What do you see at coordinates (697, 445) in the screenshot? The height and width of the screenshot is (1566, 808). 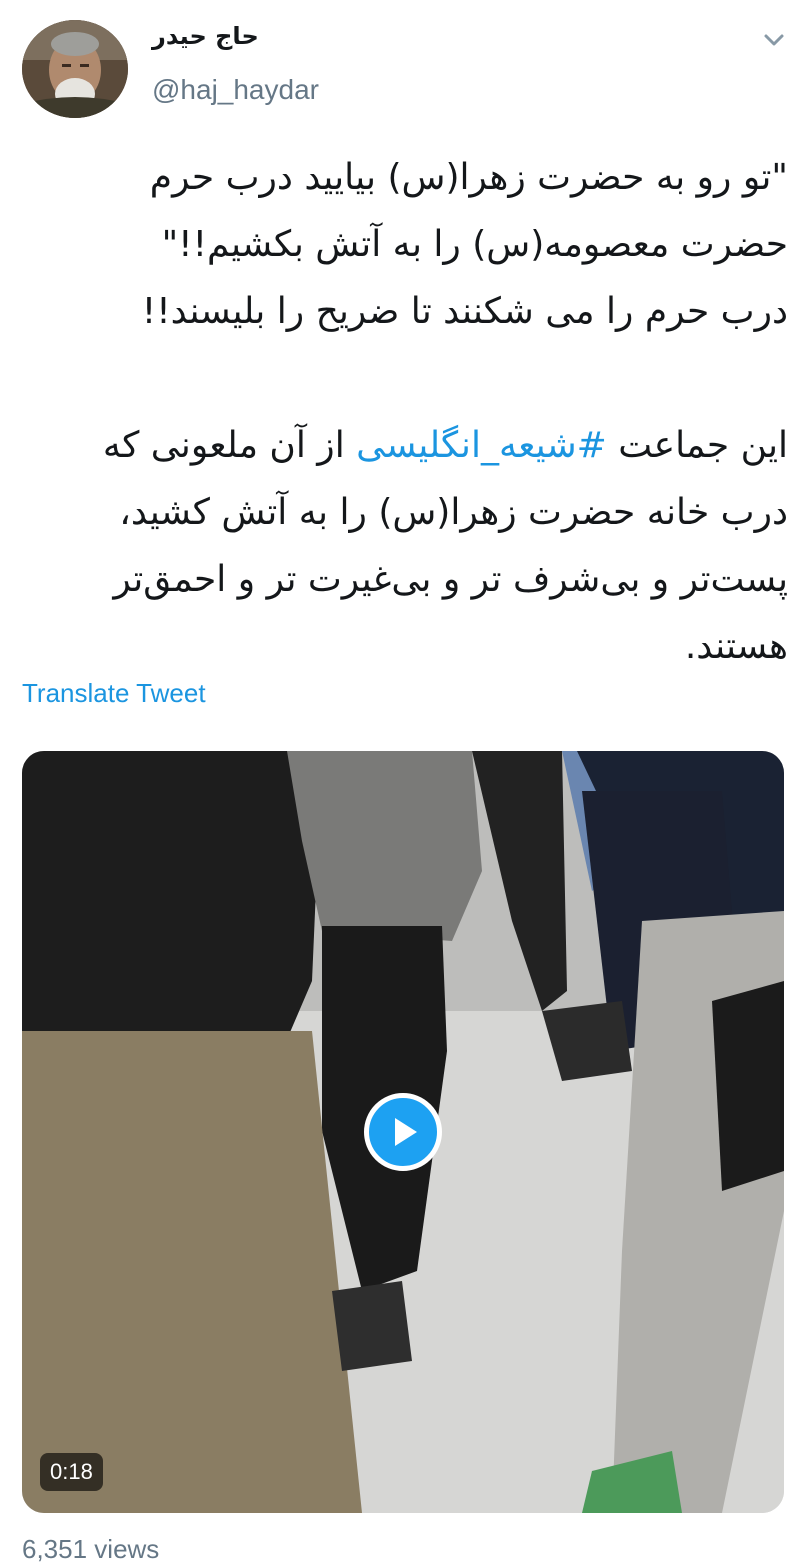 I see `tweet-text-segment: این جماعت` at bounding box center [697, 445].